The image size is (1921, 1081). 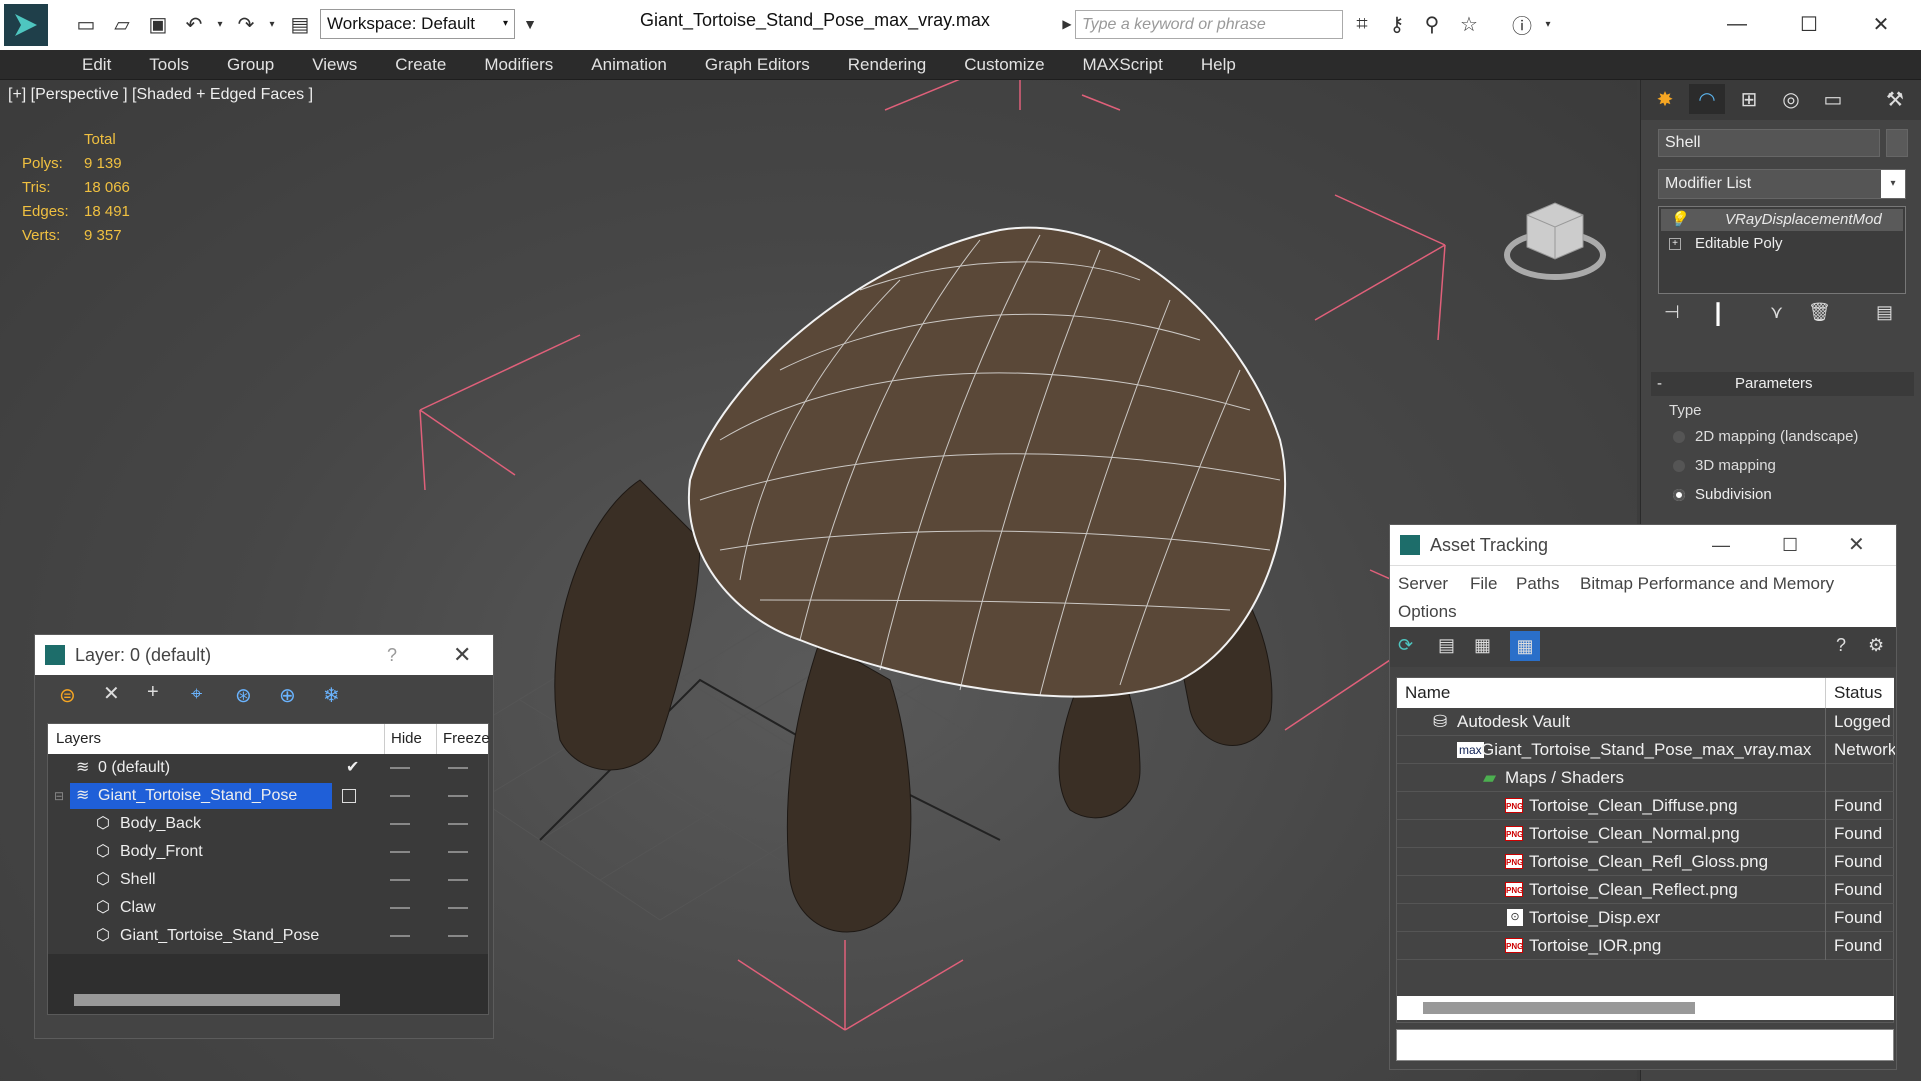 I want to click on column-layers: Layers, so click(x=78, y=739).